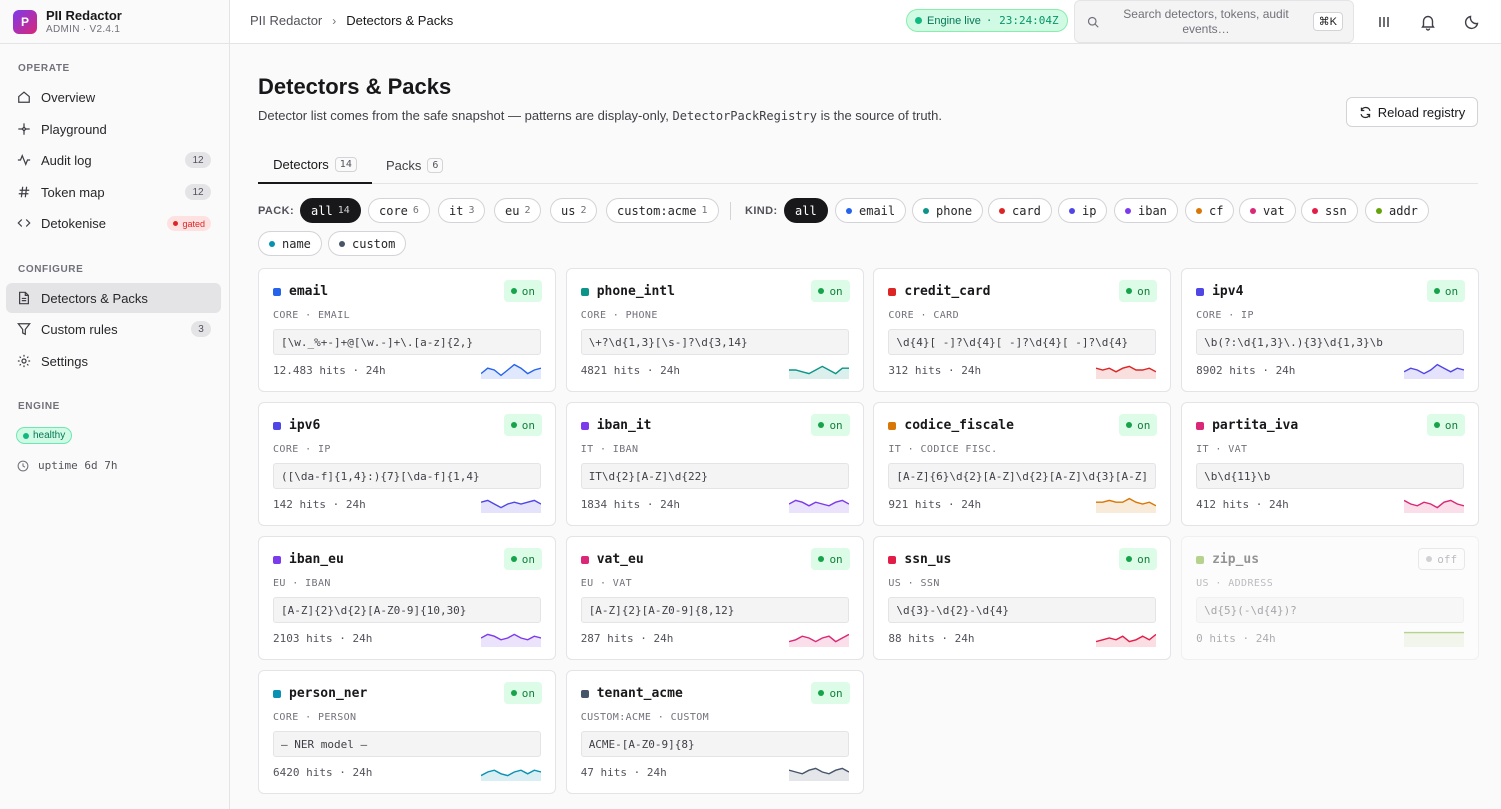 This screenshot has width=1501, height=809. What do you see at coordinates (1255, 425) in the screenshot?
I see `detector-name: partita_iva` at bounding box center [1255, 425].